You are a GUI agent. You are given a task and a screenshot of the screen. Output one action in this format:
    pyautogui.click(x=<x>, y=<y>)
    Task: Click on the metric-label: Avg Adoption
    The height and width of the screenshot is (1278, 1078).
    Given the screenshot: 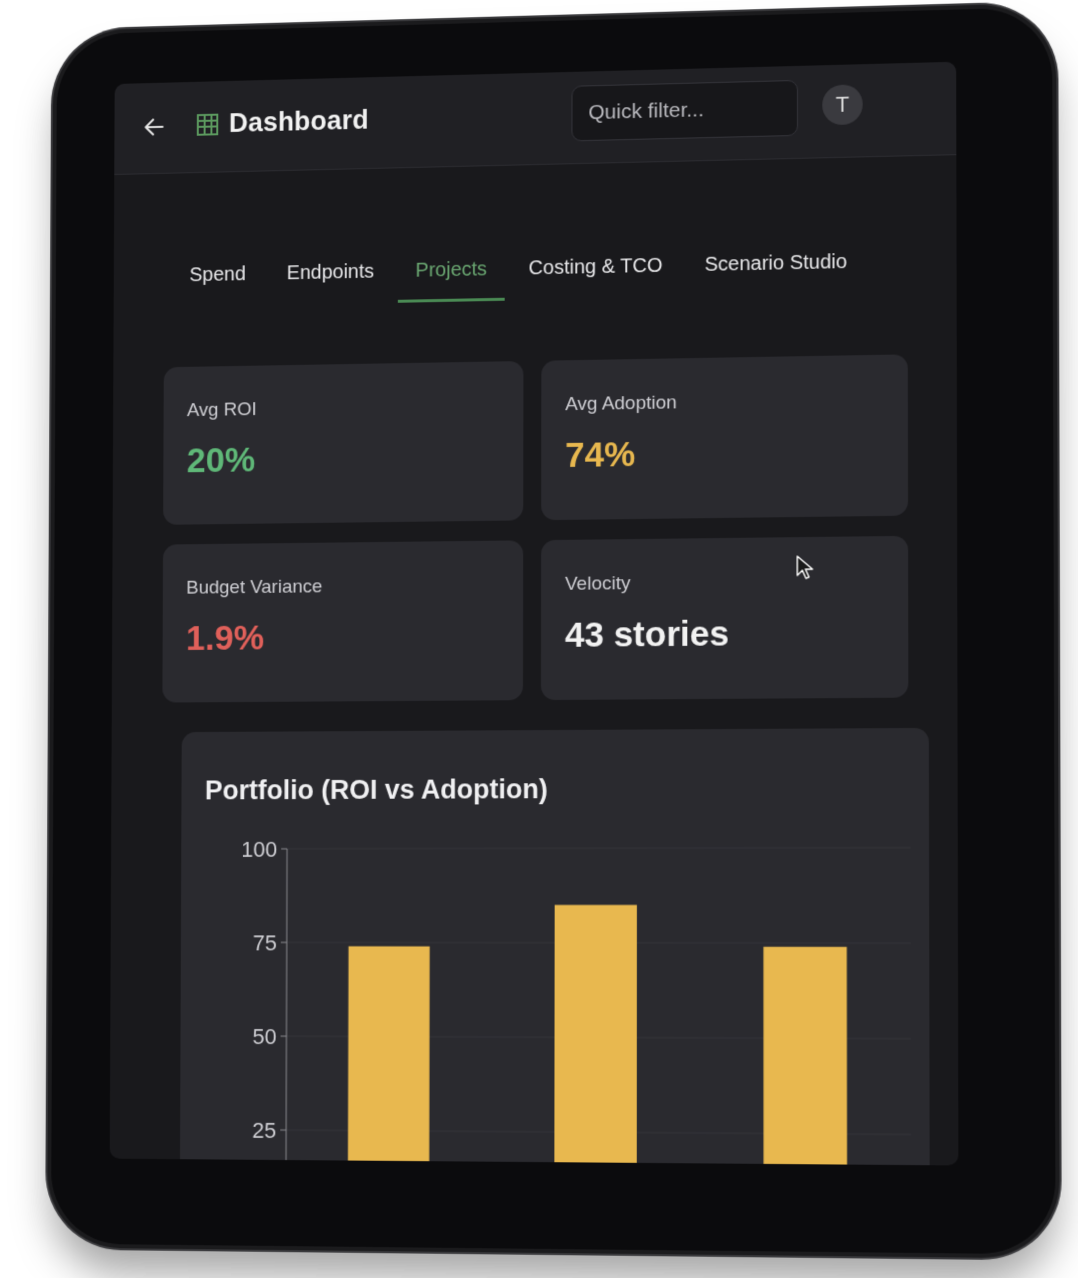 What is the action you would take?
    pyautogui.click(x=621, y=404)
    